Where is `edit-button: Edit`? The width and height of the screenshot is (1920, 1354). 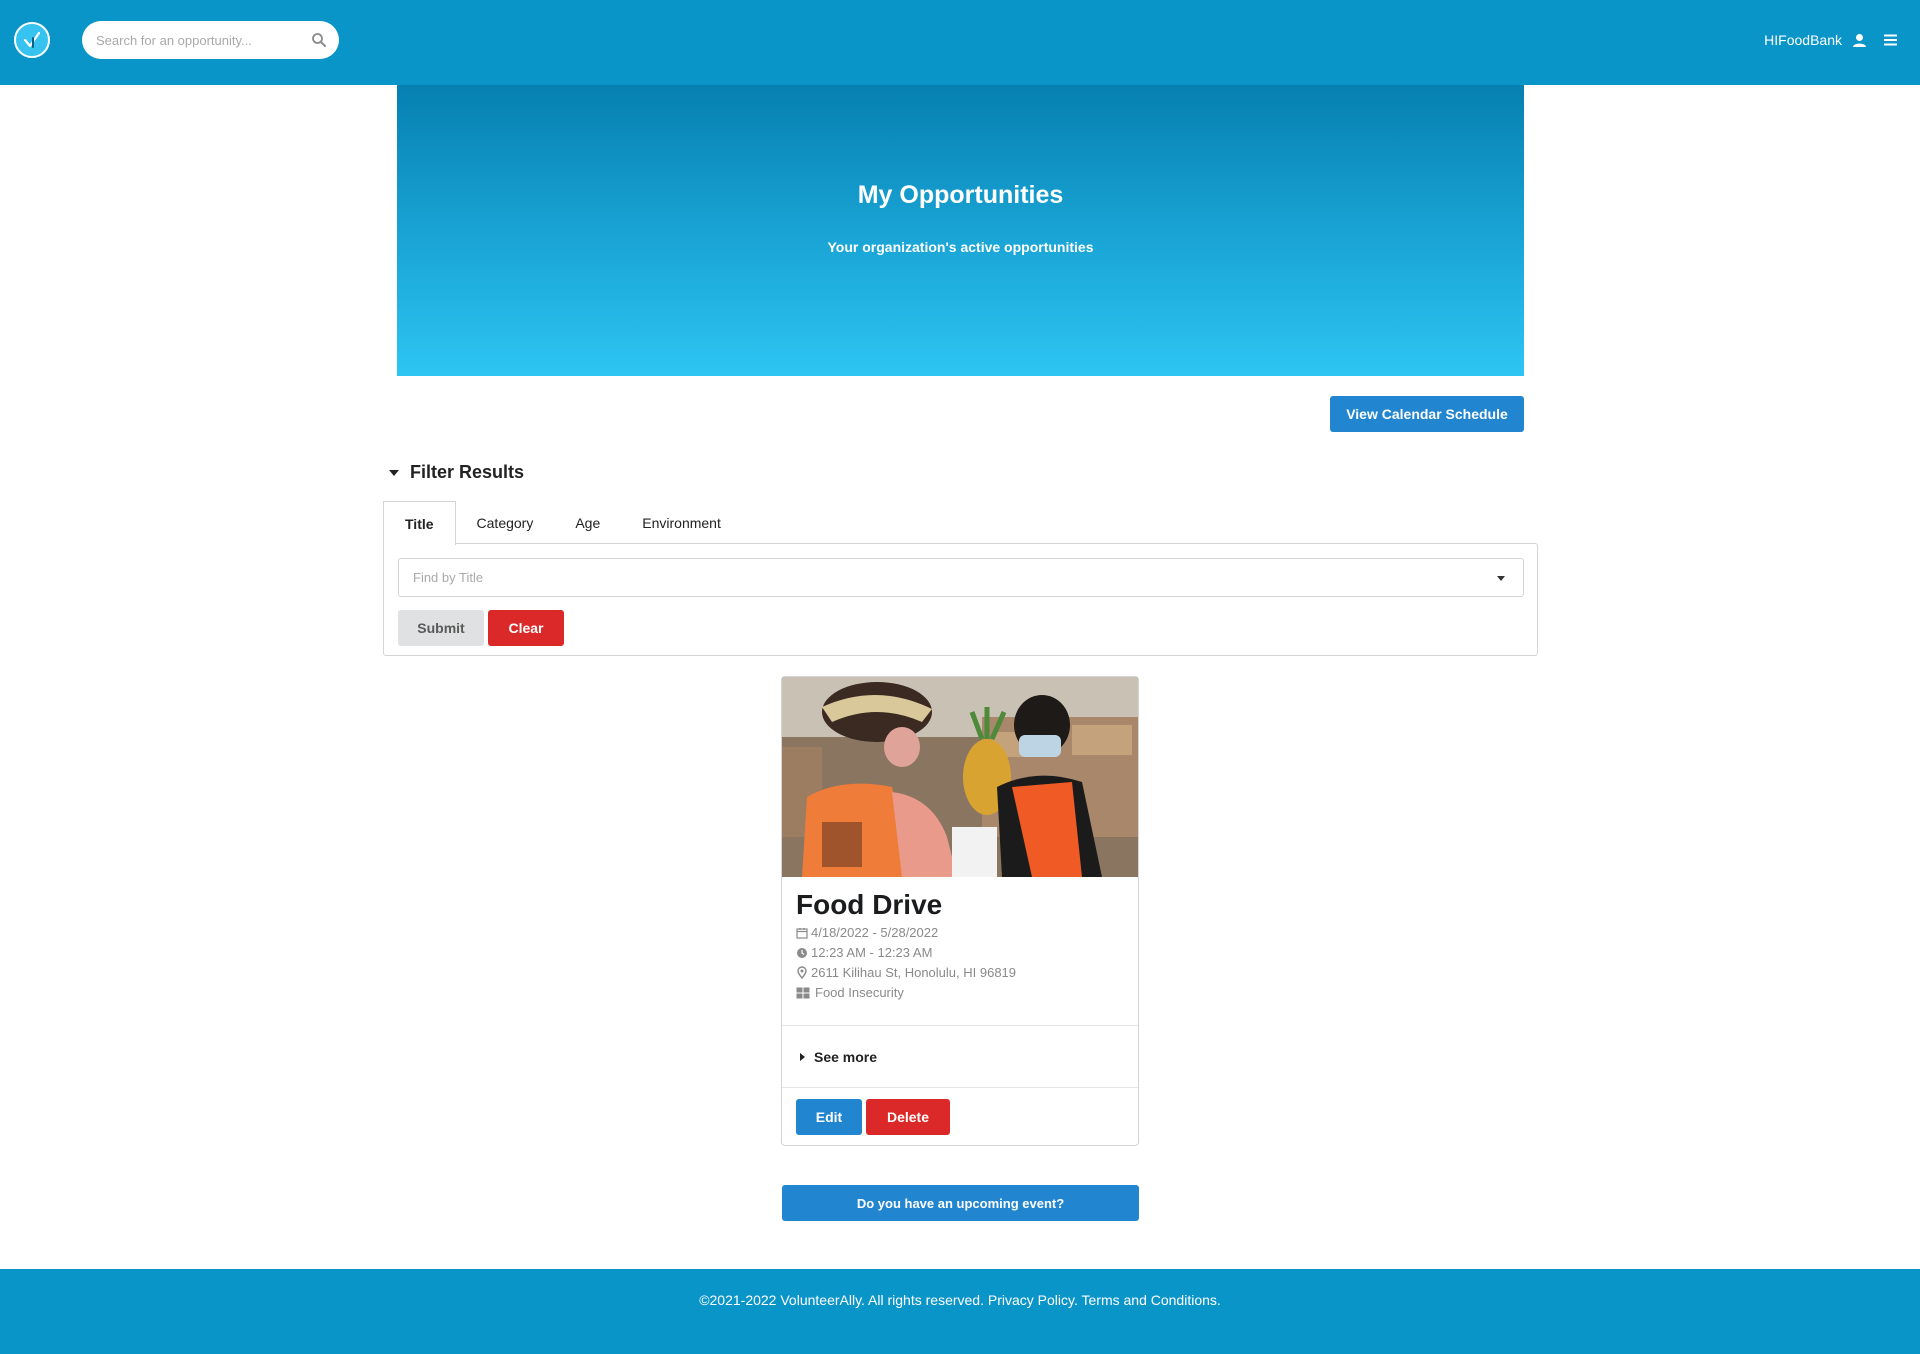 edit-button: Edit is located at coordinates (829, 1117).